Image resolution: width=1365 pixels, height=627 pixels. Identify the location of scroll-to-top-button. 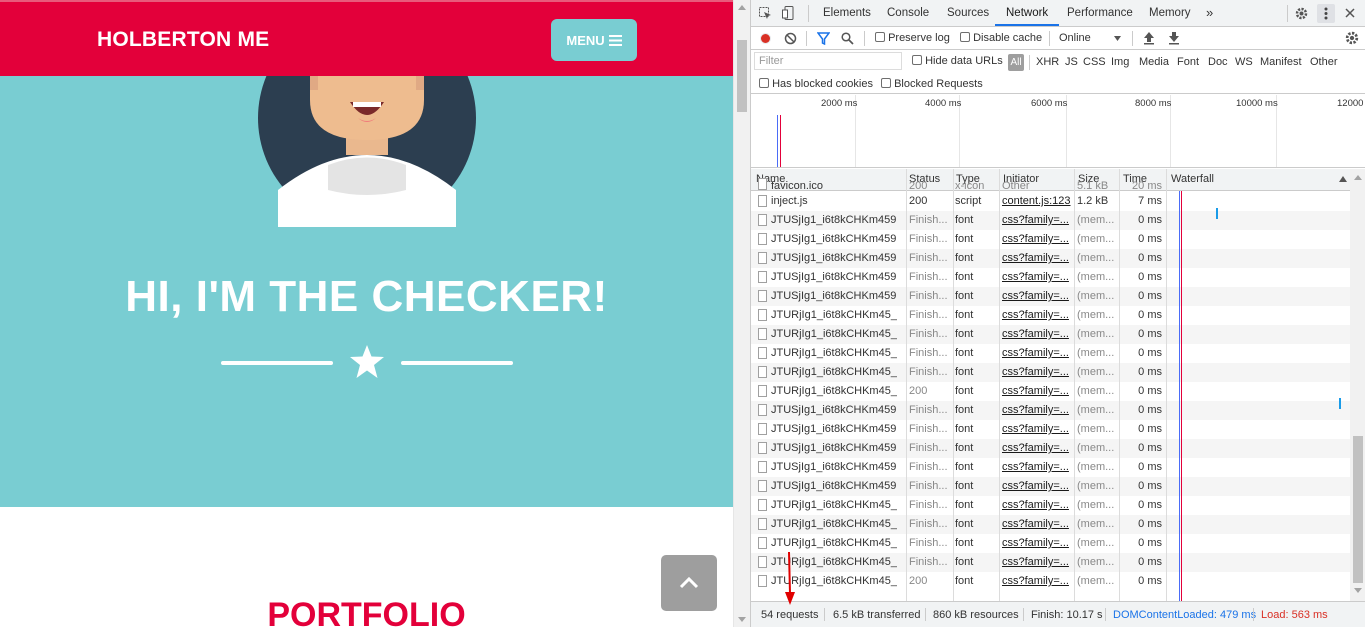
(689, 583).